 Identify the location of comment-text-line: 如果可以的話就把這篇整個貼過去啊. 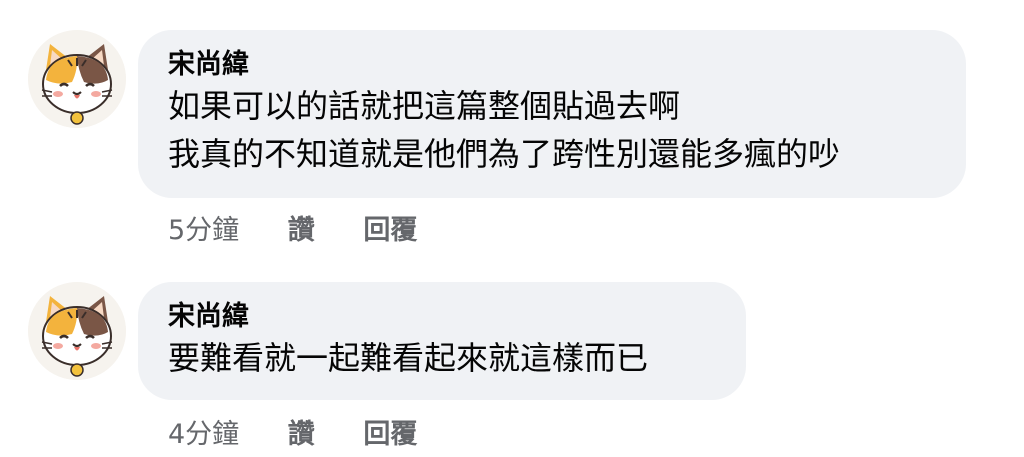
(424, 106).